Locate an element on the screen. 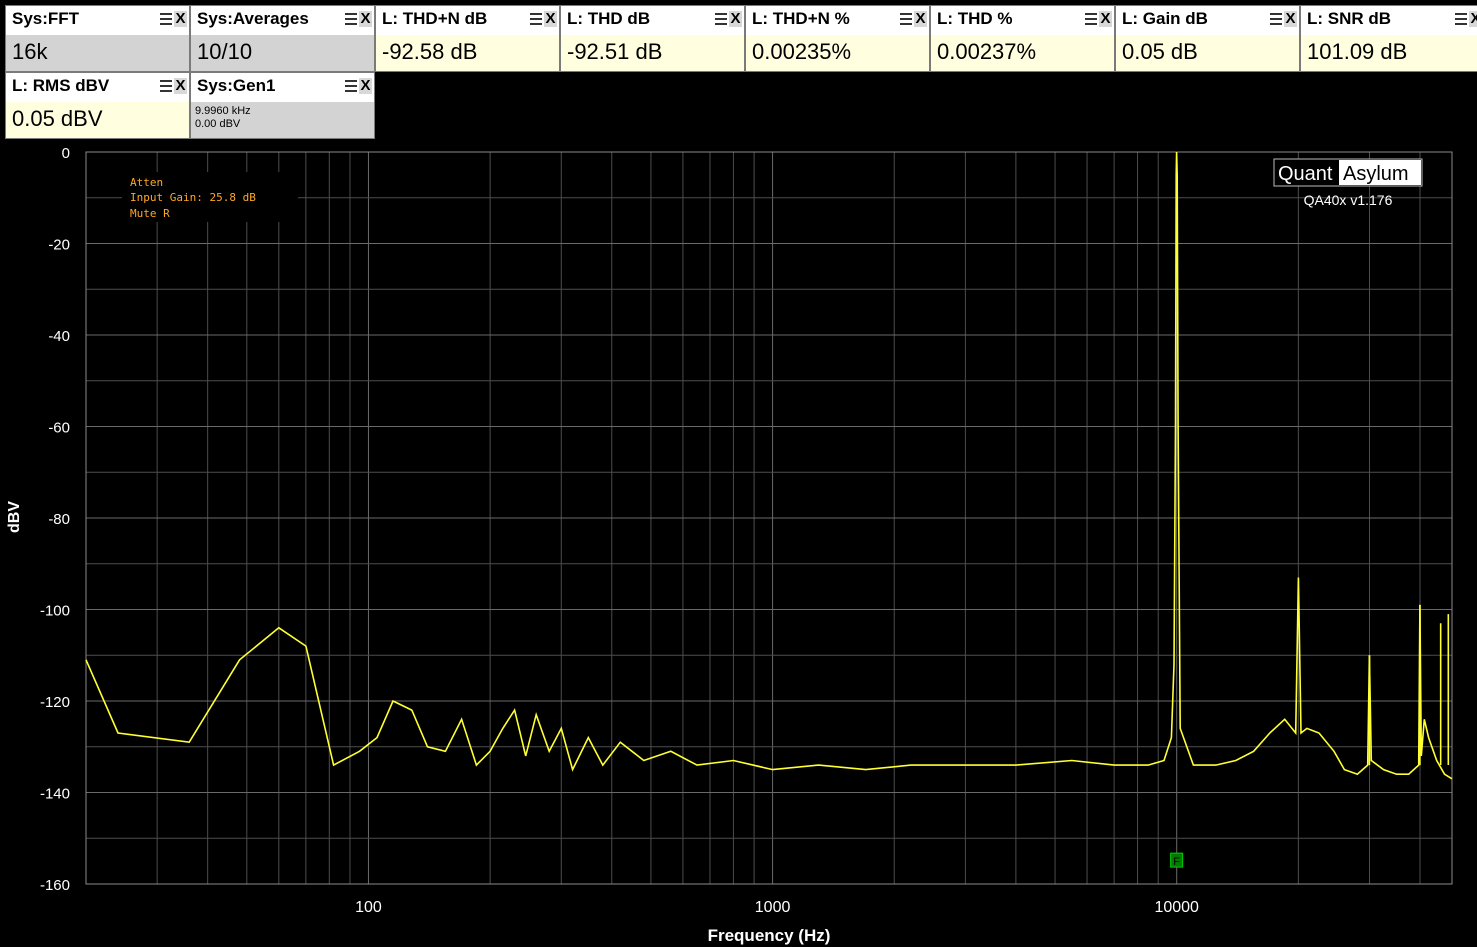 The image size is (1477, 947). tile-value: 0.00235% is located at coordinates (802, 51).